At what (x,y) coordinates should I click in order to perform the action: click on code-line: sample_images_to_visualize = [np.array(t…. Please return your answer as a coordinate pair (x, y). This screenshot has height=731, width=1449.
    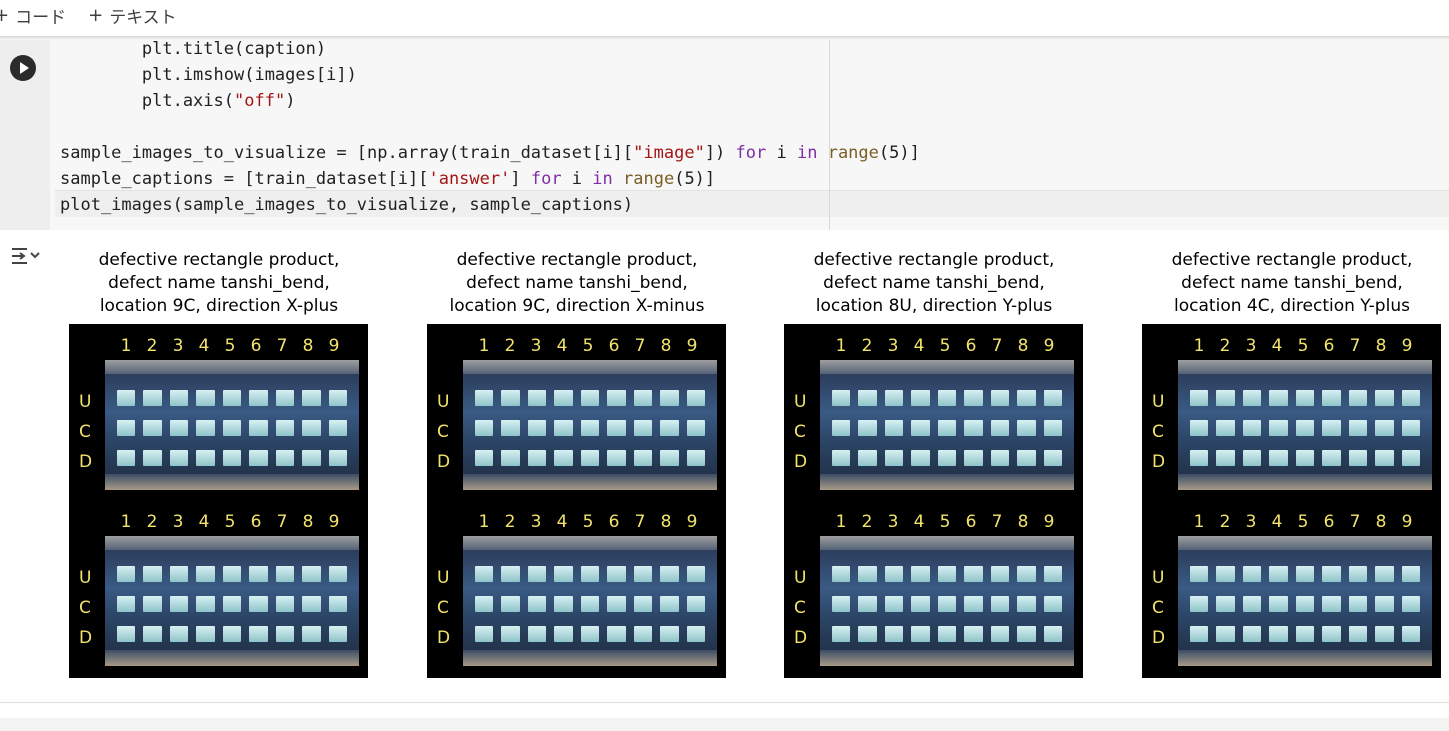
    Looking at the image, I should click on (490, 153).